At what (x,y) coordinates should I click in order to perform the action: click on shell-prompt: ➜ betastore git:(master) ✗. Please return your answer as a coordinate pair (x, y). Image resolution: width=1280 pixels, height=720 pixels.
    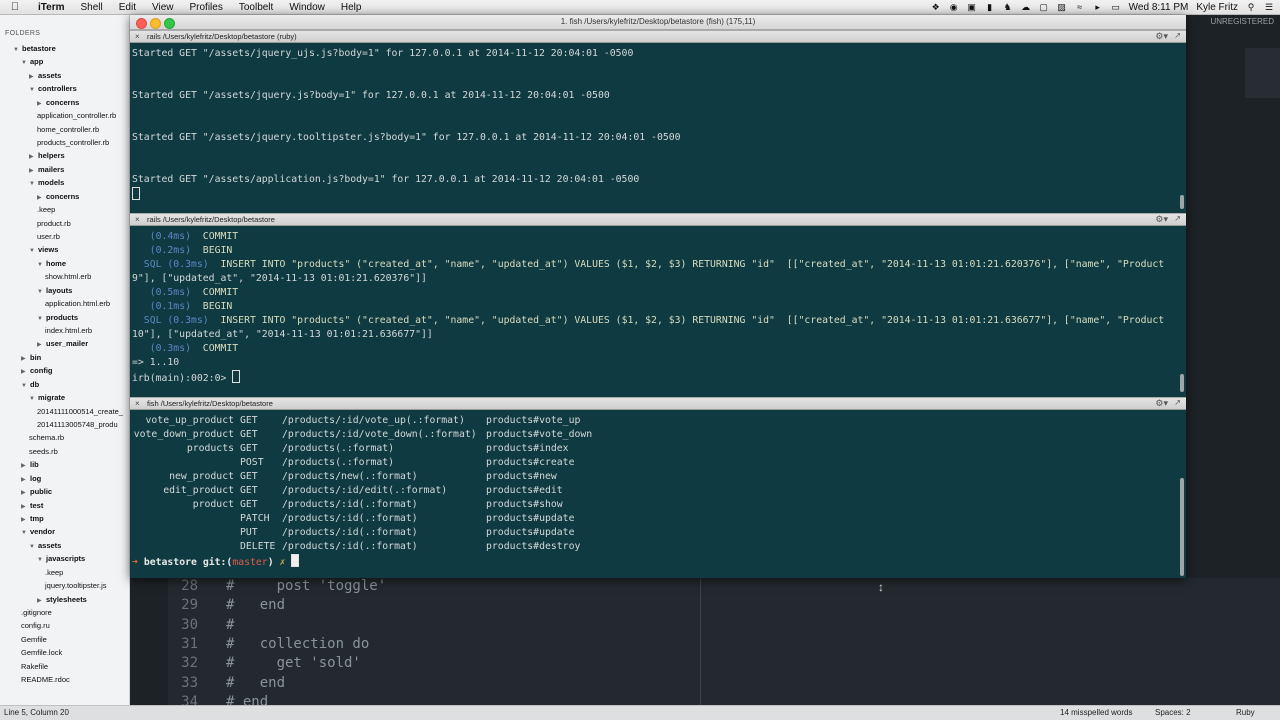
    Looking at the image, I should click on (216, 562).